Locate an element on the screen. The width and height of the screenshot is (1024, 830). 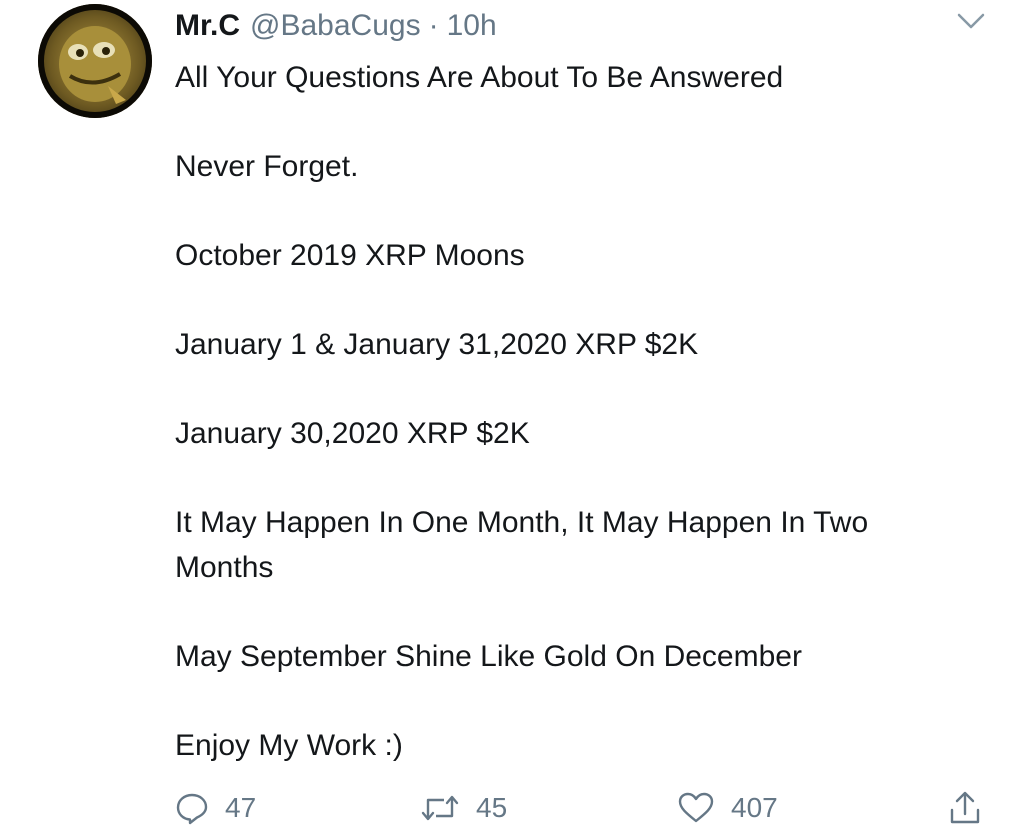
tweet-paragraph: Enjoy My Work :) is located at coordinates (289, 745).